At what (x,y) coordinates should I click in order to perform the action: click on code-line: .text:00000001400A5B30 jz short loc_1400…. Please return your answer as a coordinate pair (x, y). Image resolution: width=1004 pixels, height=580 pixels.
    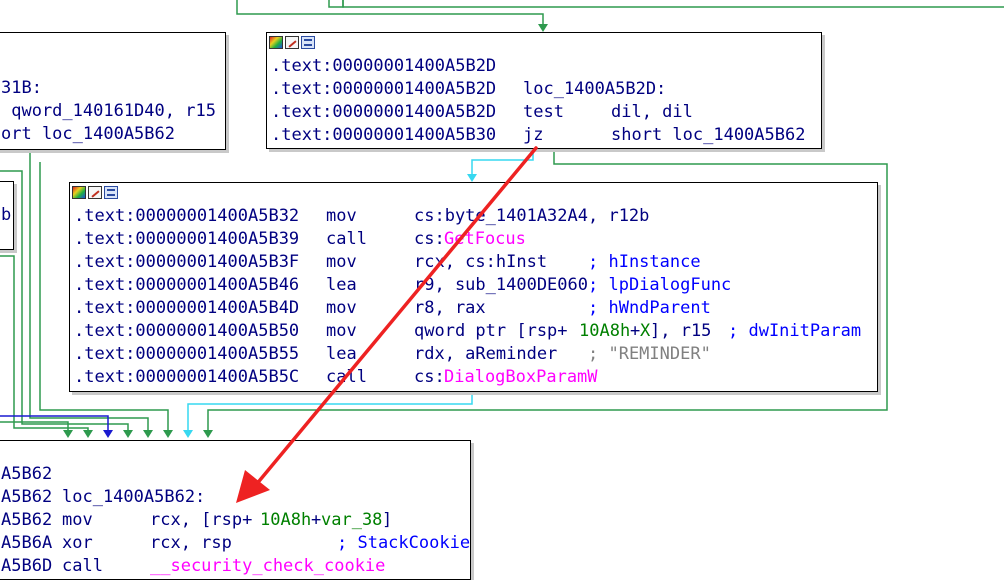
    Looking at the image, I should click on (538, 135).